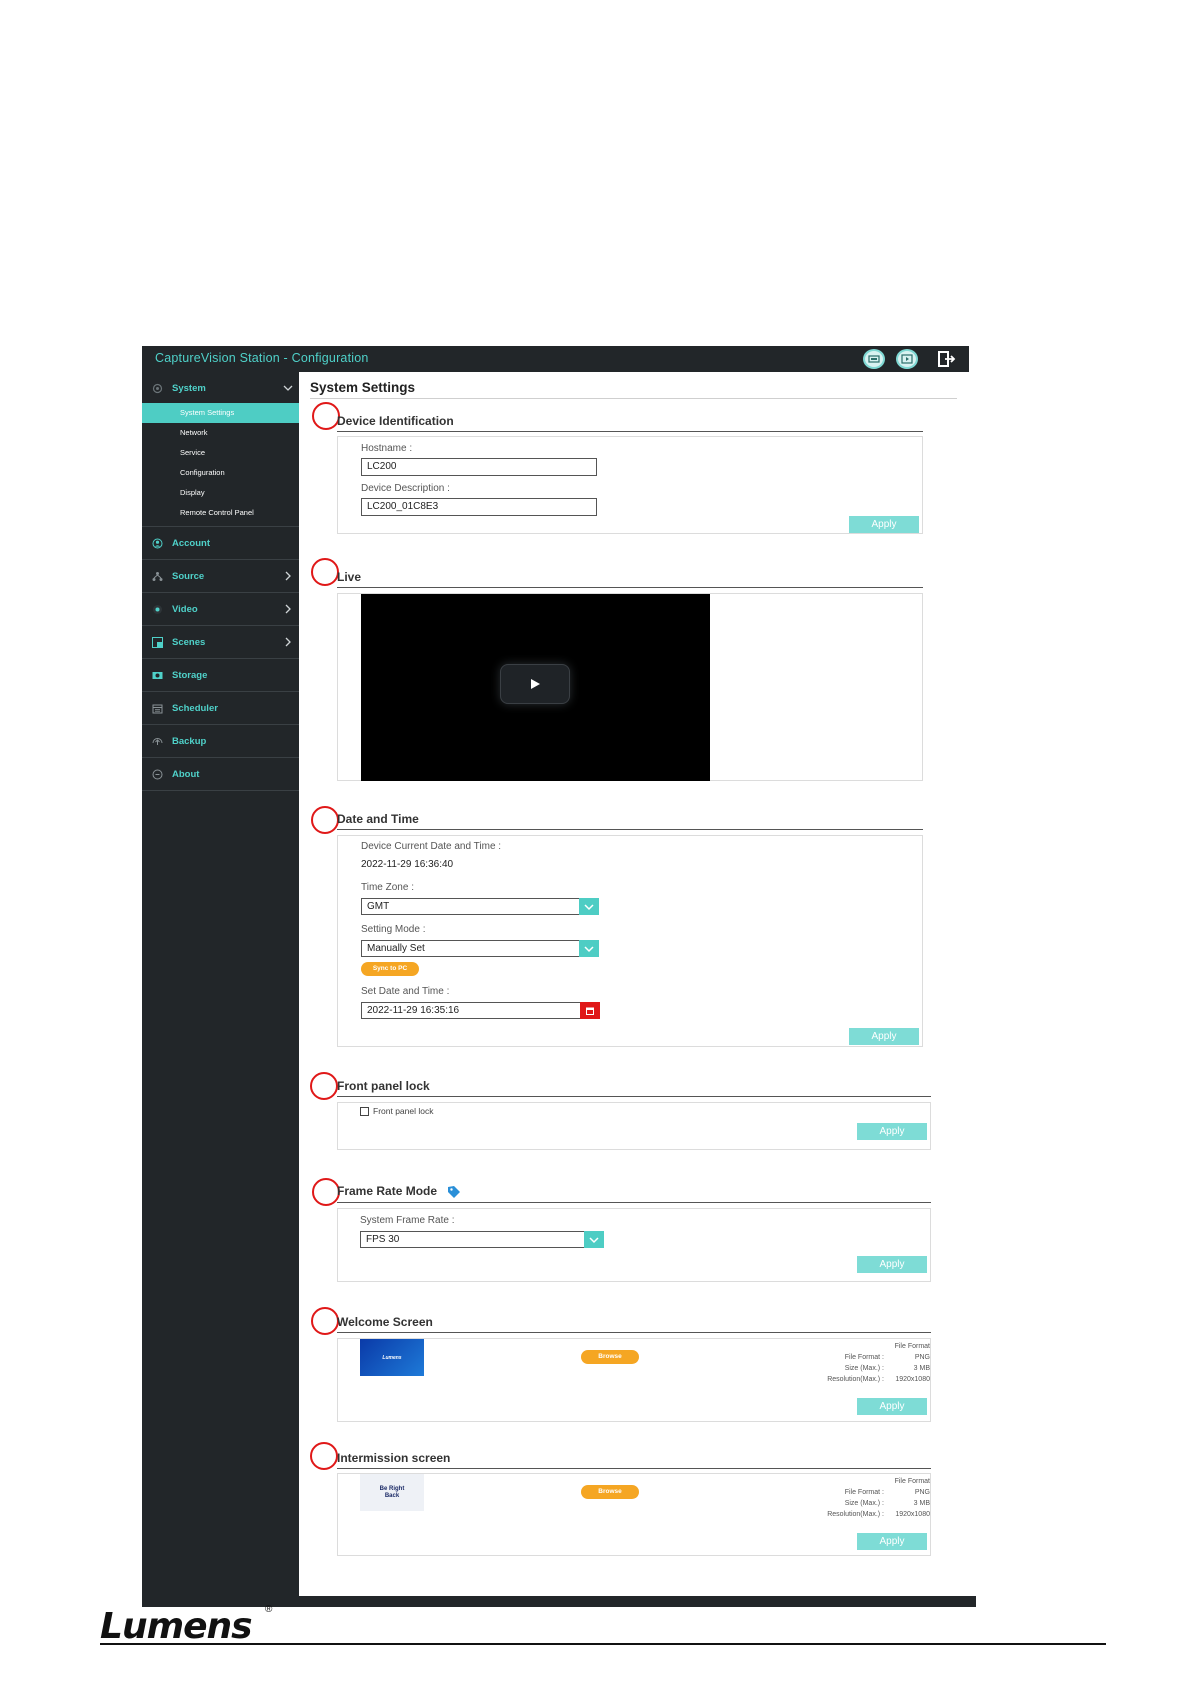  What do you see at coordinates (431, 846) in the screenshot?
I see `current-date-time-label: Device Current Date and Time :` at bounding box center [431, 846].